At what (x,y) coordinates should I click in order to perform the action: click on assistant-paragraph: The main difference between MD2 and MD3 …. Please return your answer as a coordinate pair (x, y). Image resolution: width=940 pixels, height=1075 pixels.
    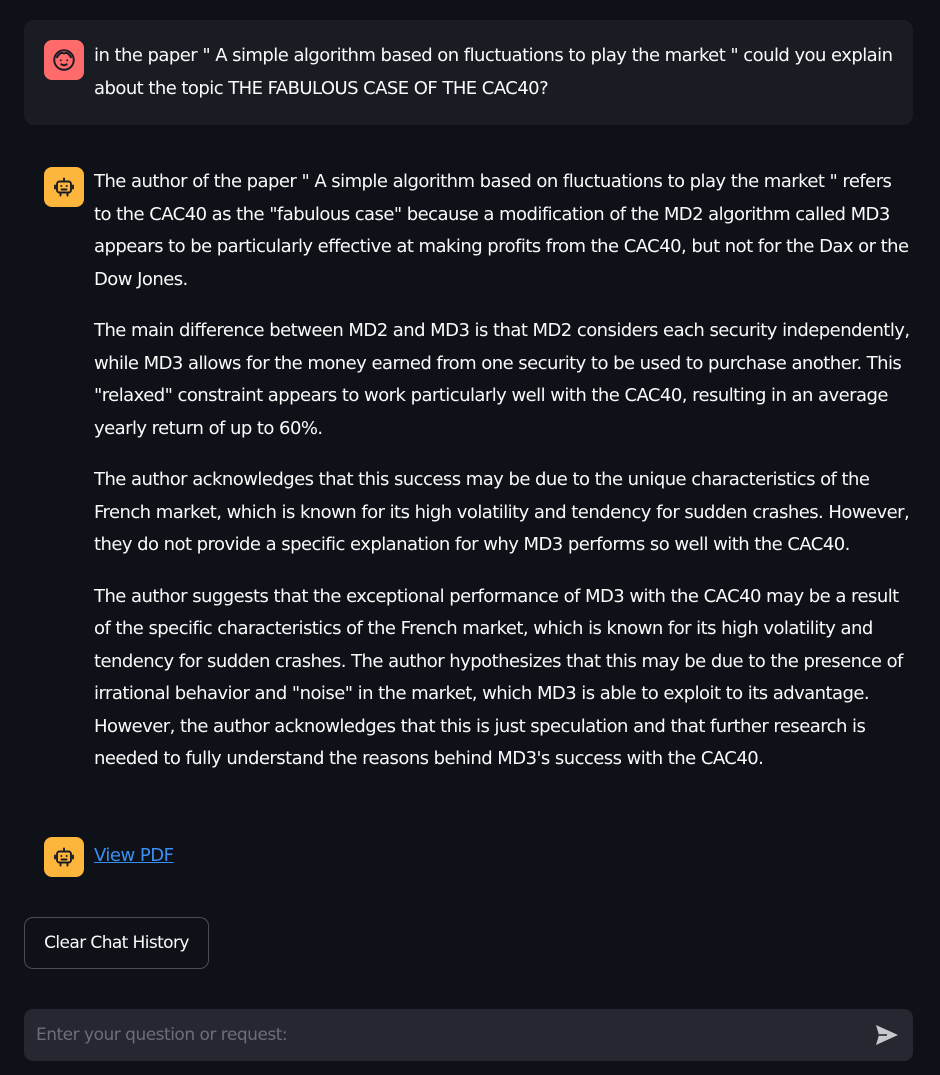
    Looking at the image, I should click on (502, 379).